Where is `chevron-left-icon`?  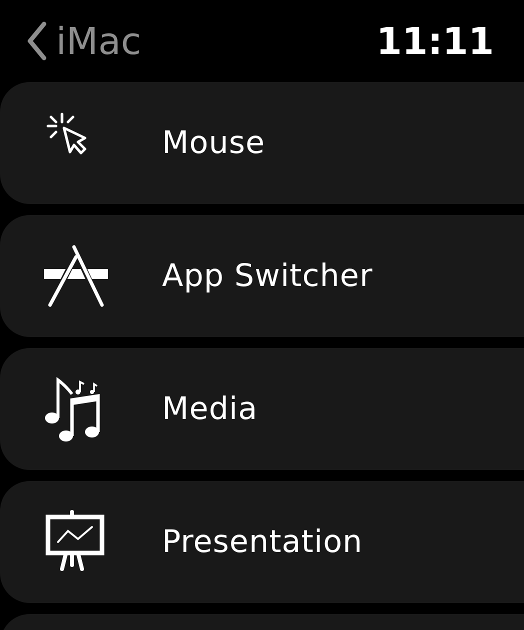
chevron-left-icon is located at coordinates (37, 41).